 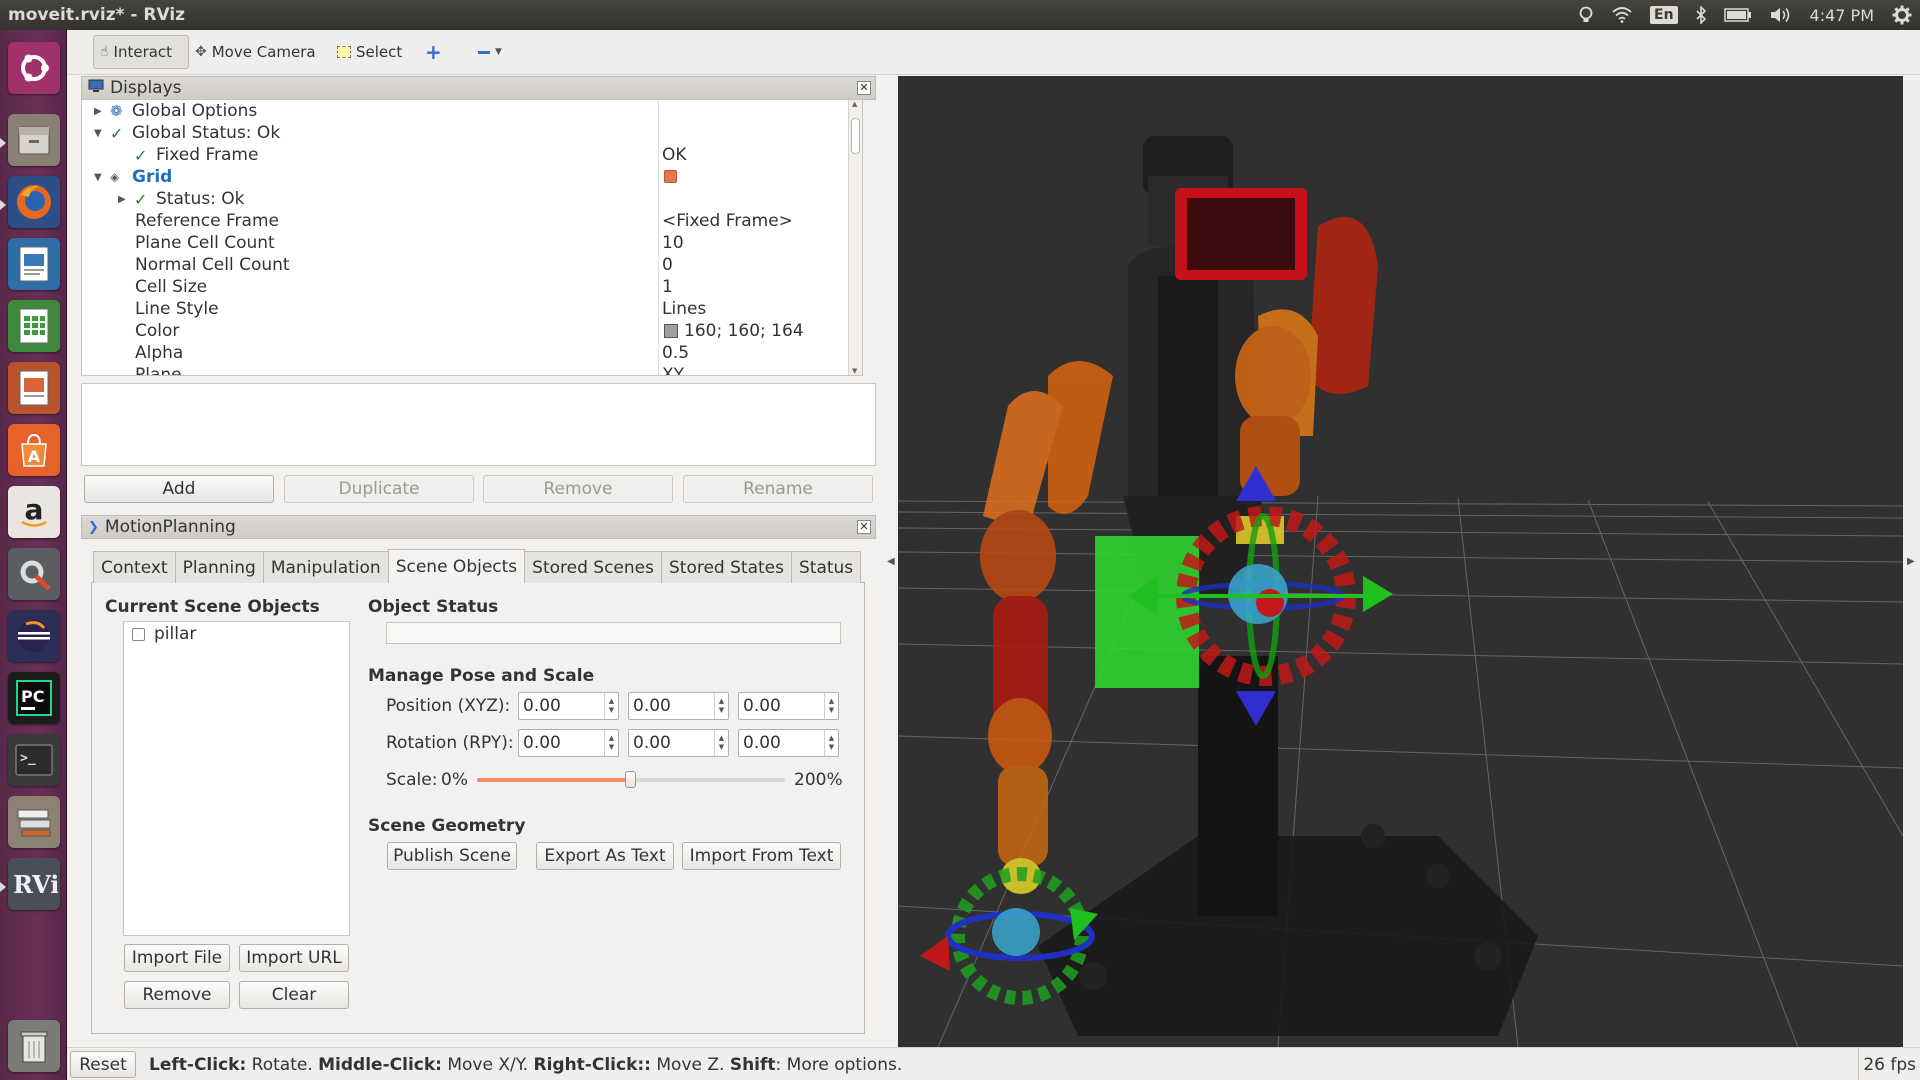 I want to click on tree-row-alpha: Alpha 0.5, so click(x=472, y=353).